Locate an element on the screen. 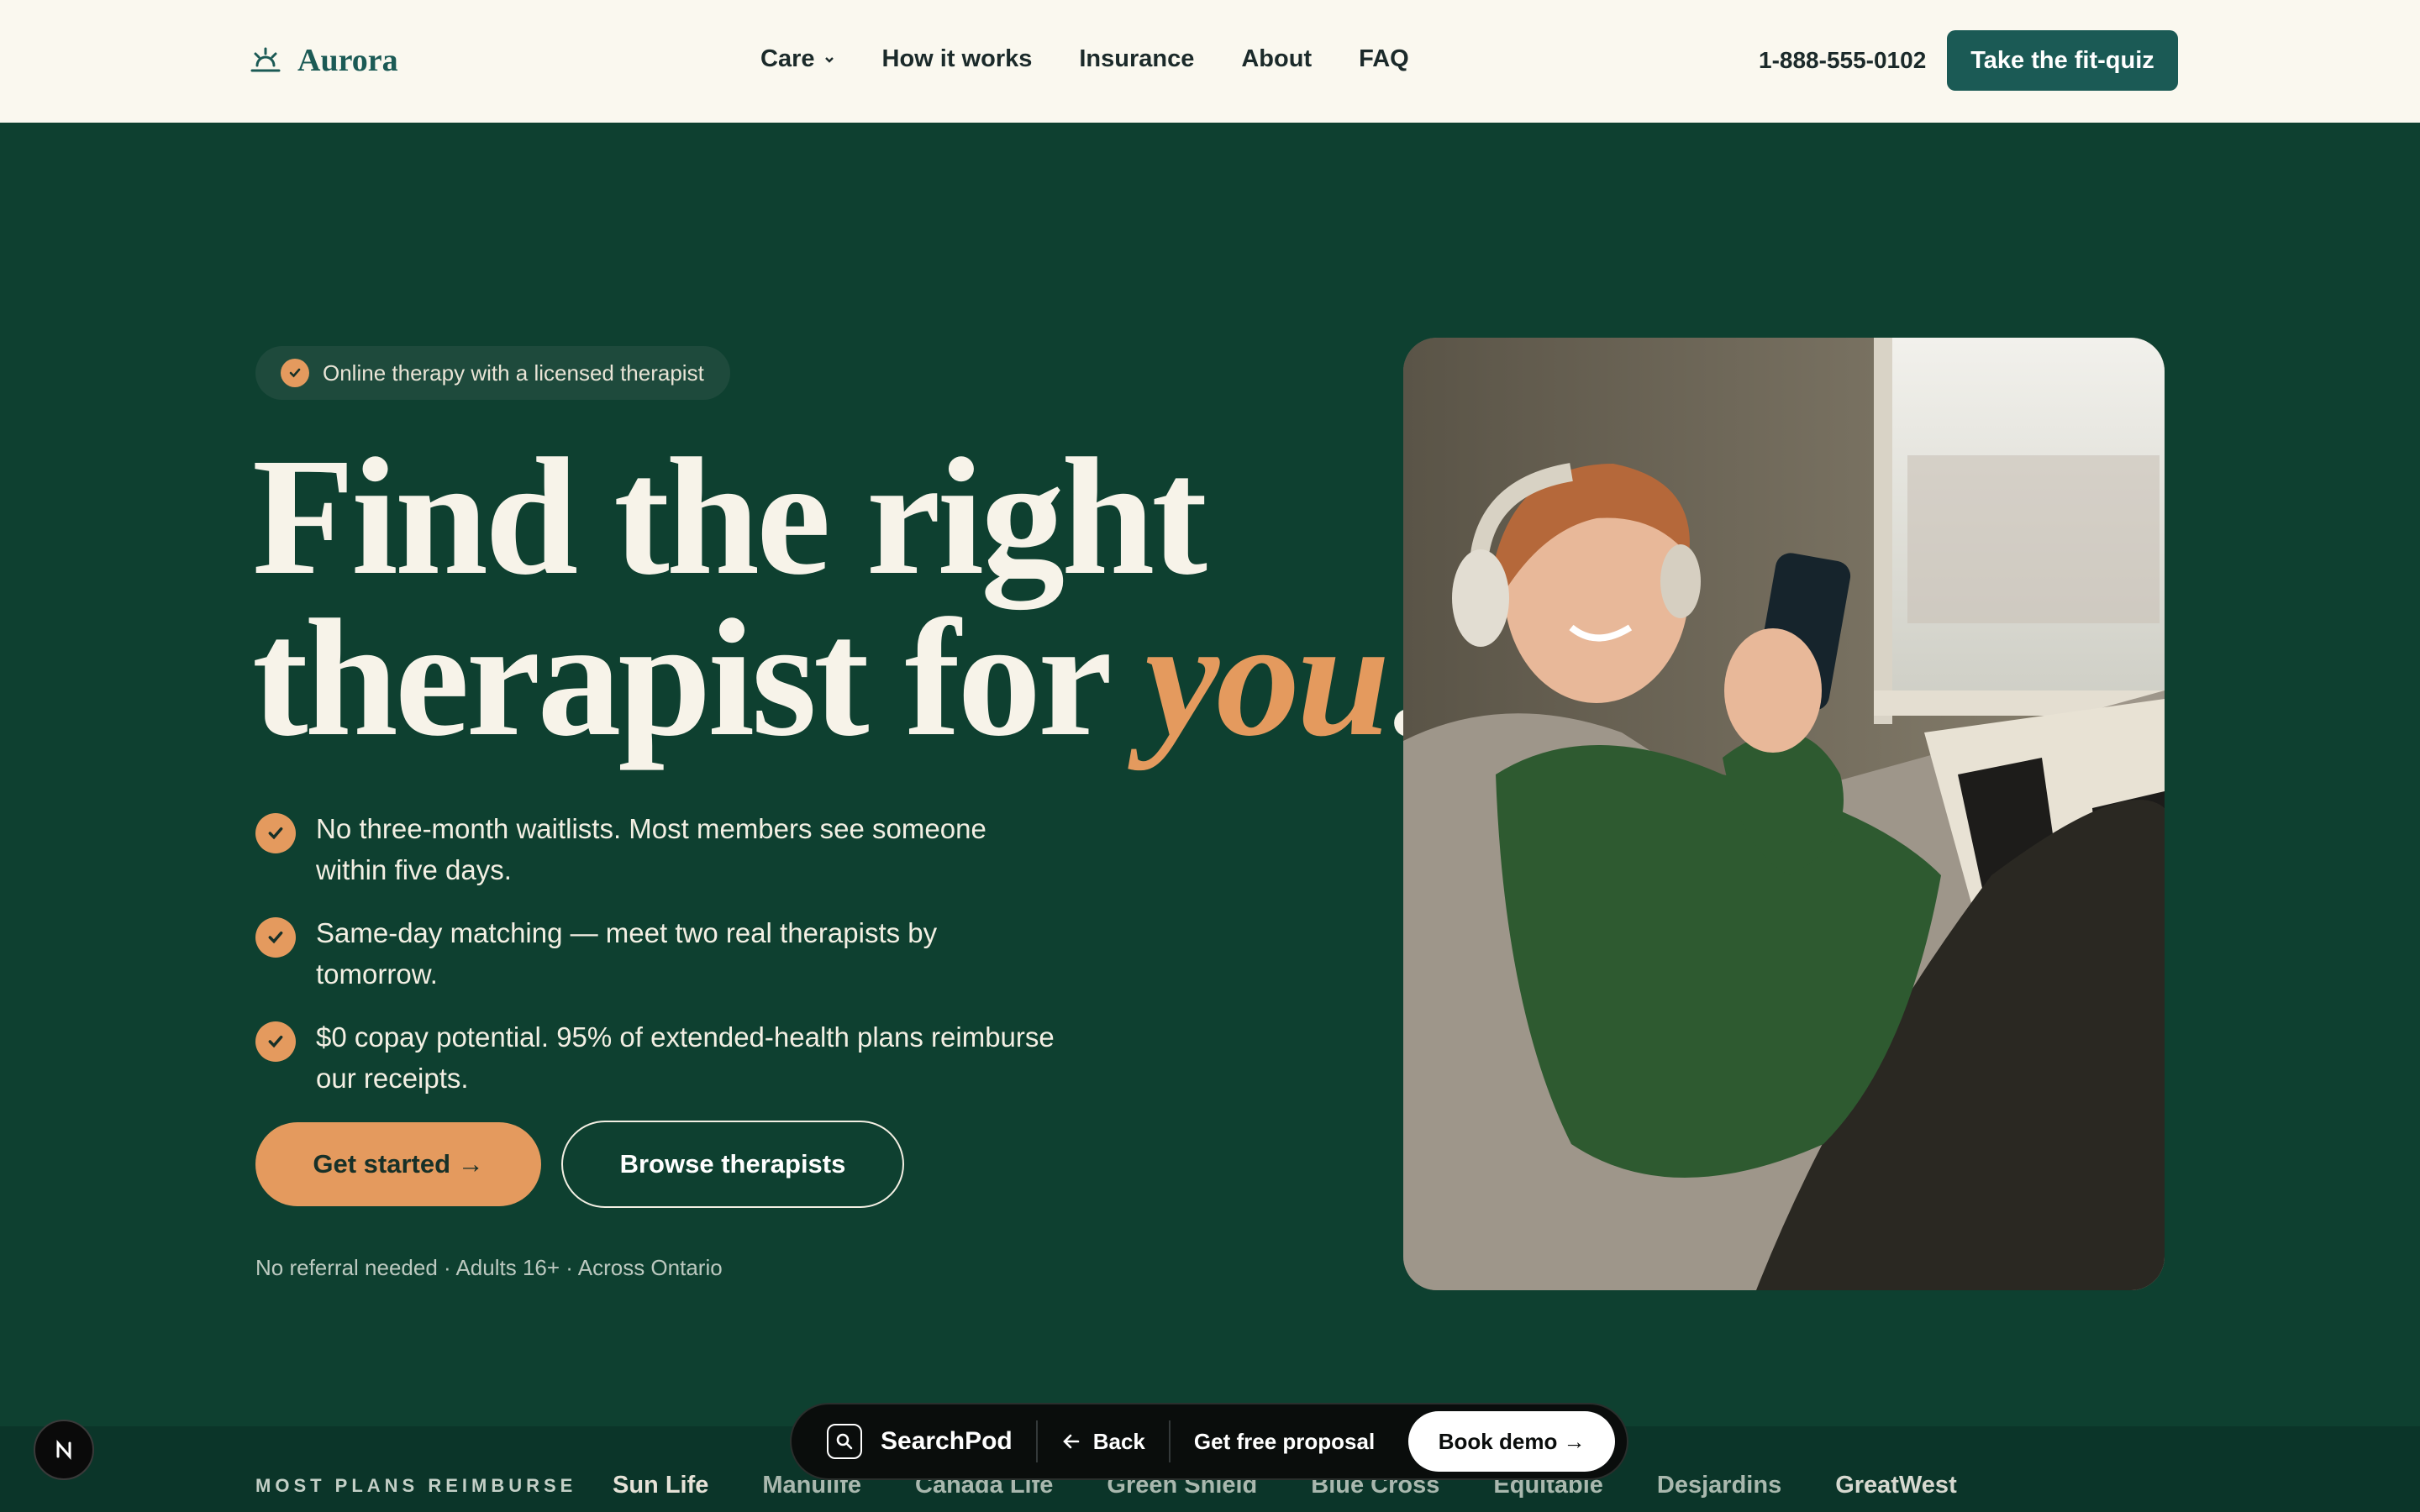  search-icon is located at coordinates (844, 1441).